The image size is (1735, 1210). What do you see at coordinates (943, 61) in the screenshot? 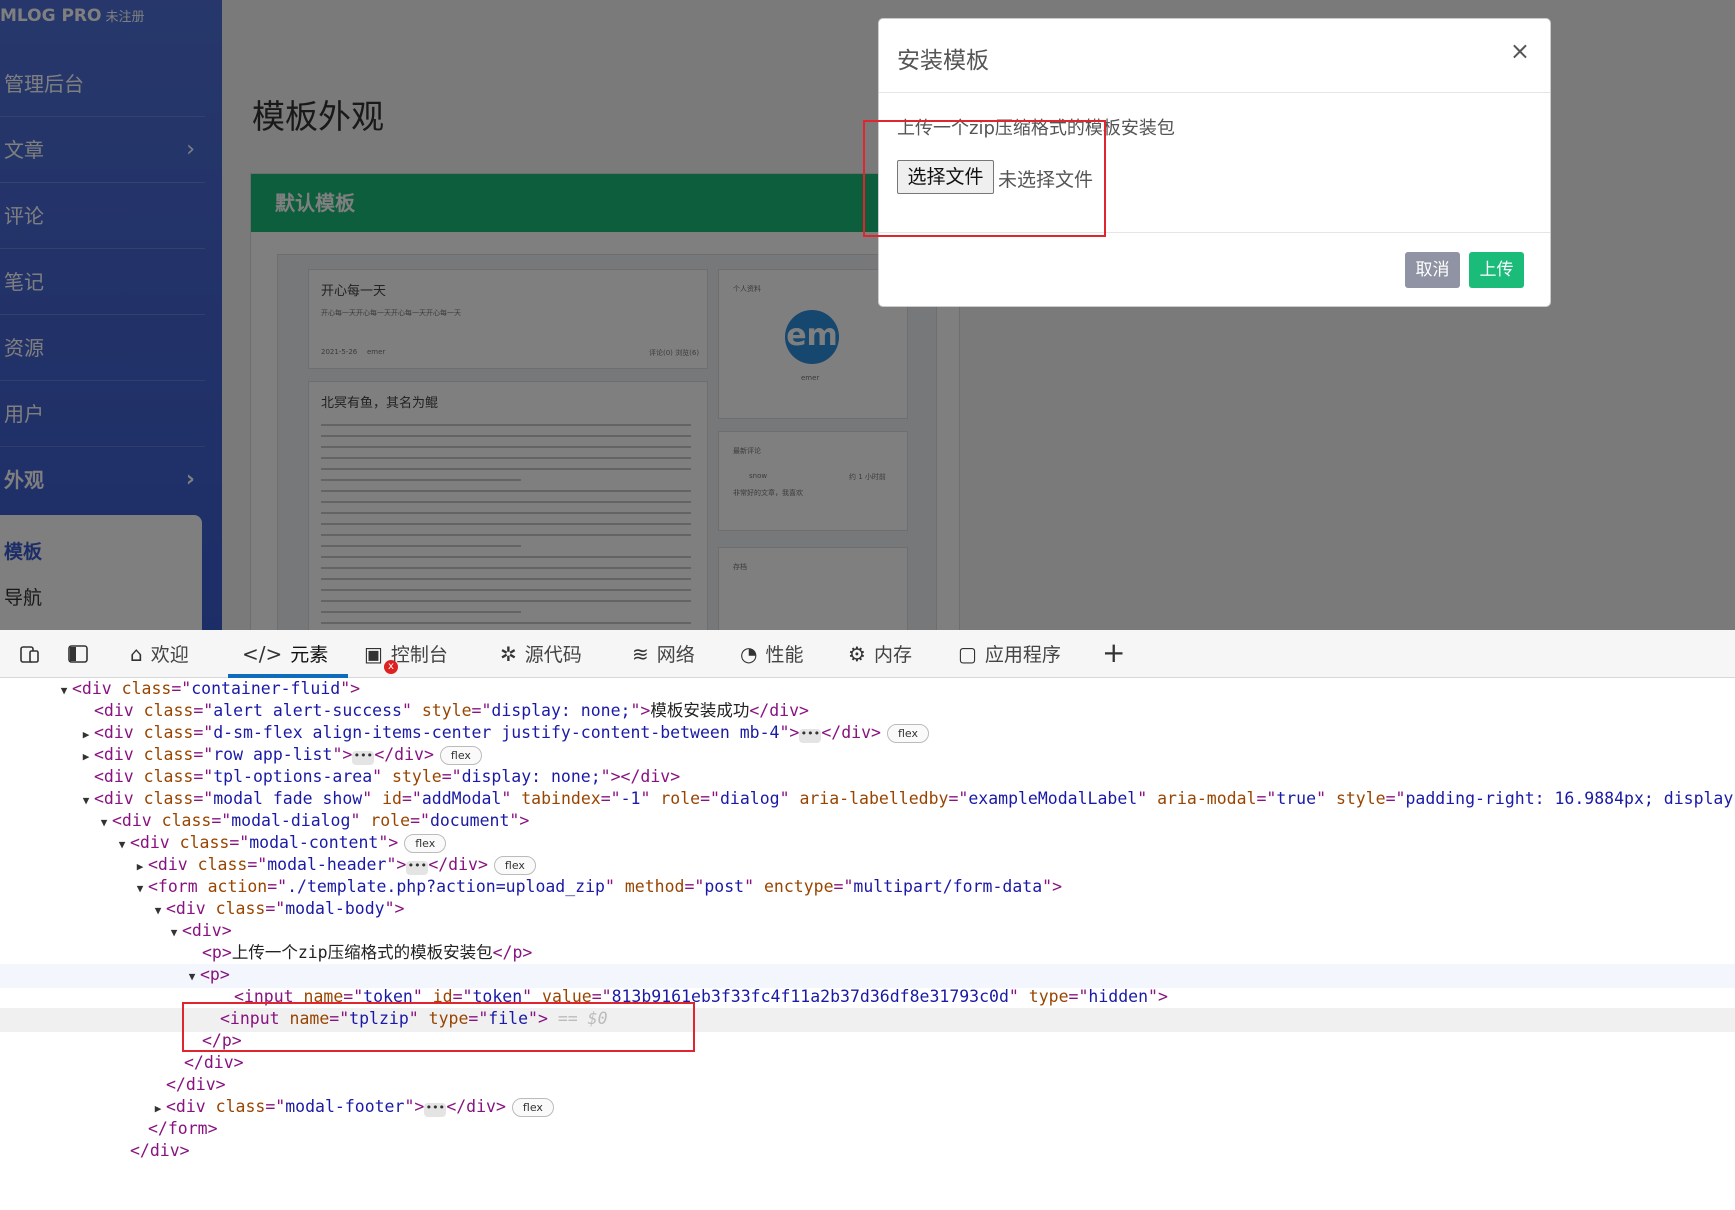
I see `modal-title: 安装模板` at bounding box center [943, 61].